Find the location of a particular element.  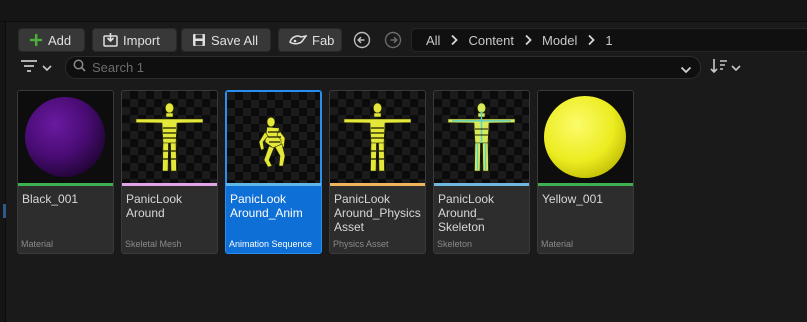

save-all-button: Save All is located at coordinates (226, 40).